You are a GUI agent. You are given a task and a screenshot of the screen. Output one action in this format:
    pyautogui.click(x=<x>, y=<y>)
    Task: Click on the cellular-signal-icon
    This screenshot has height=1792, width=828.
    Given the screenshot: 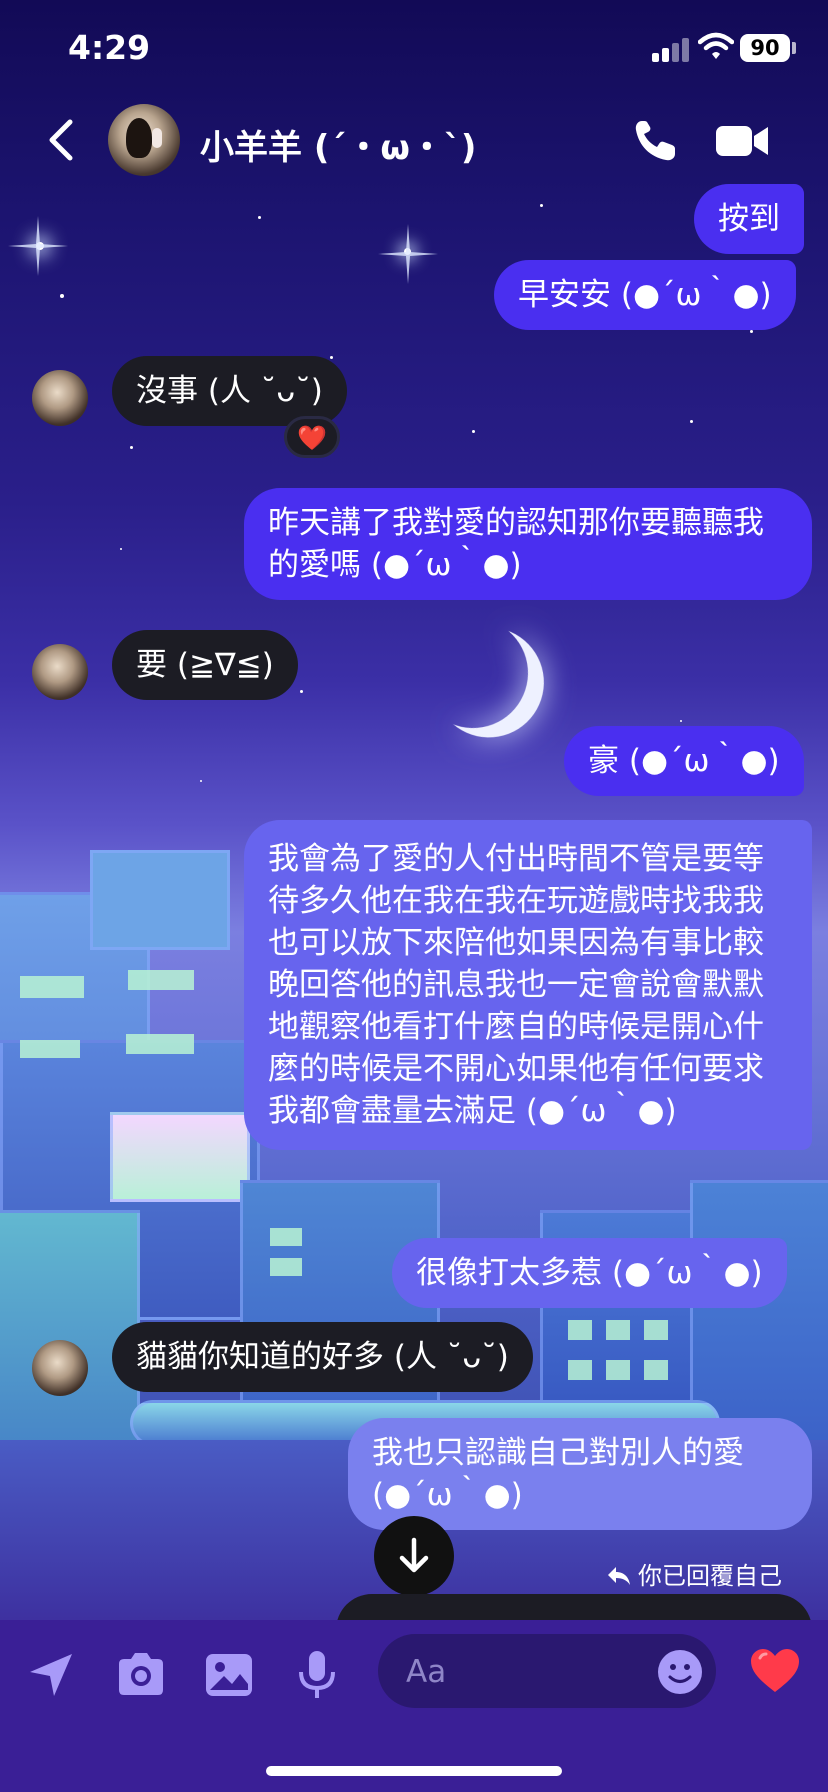 What is the action you would take?
    pyautogui.click(x=672, y=49)
    